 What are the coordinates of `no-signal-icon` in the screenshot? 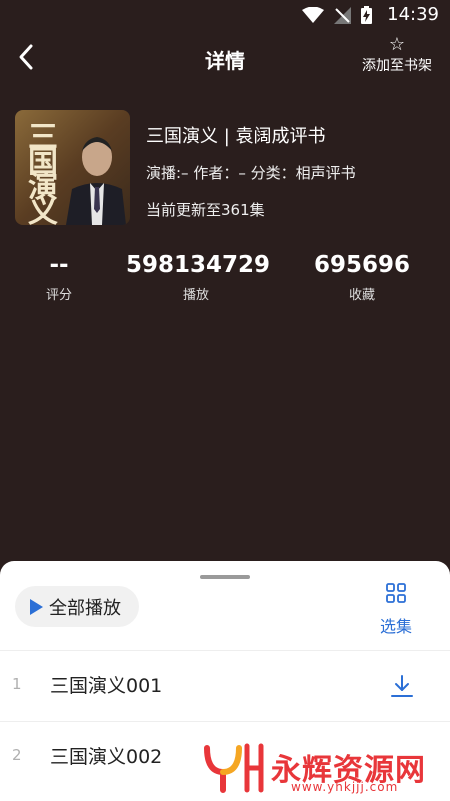 It's located at (342, 15).